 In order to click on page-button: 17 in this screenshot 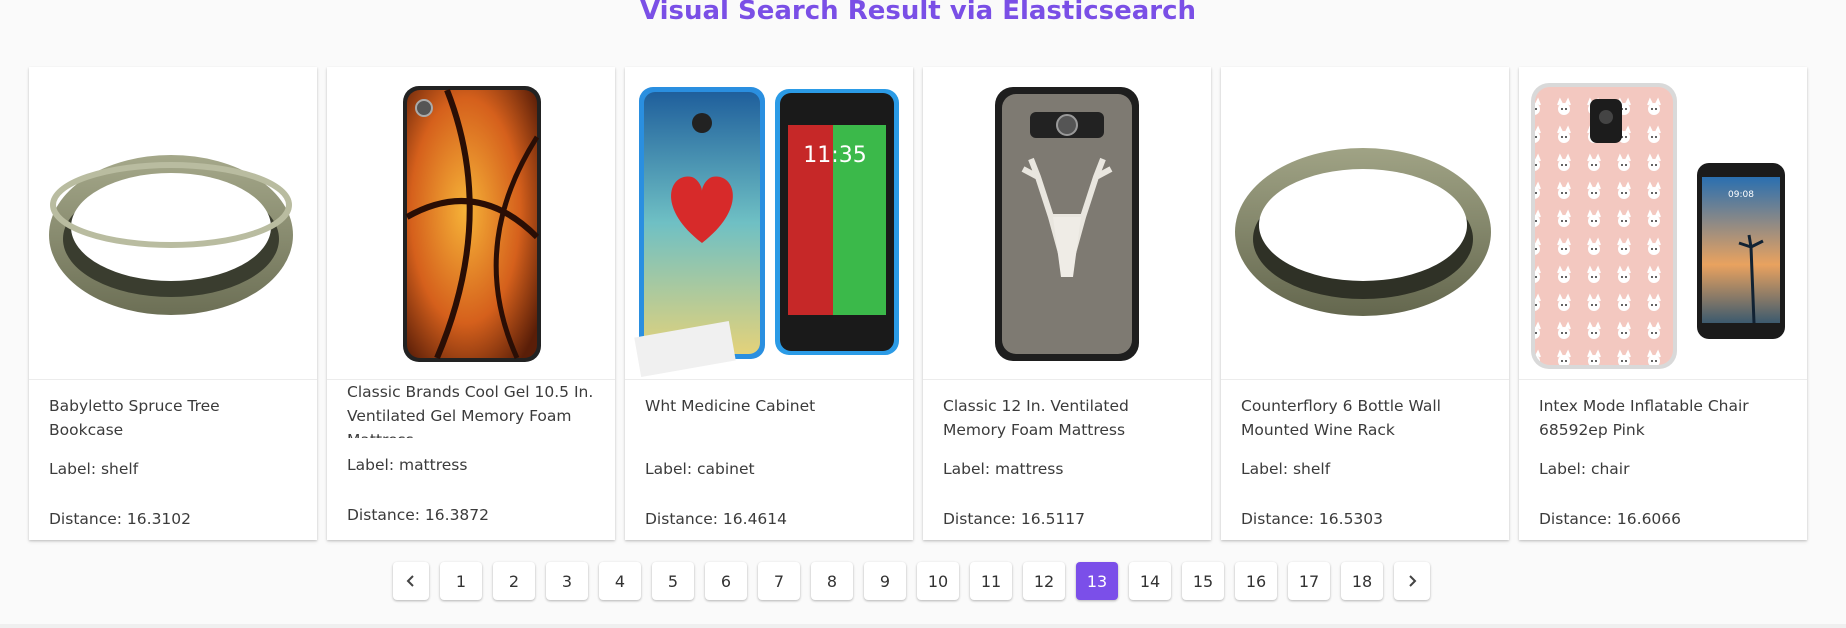, I will do `click(1309, 581)`.